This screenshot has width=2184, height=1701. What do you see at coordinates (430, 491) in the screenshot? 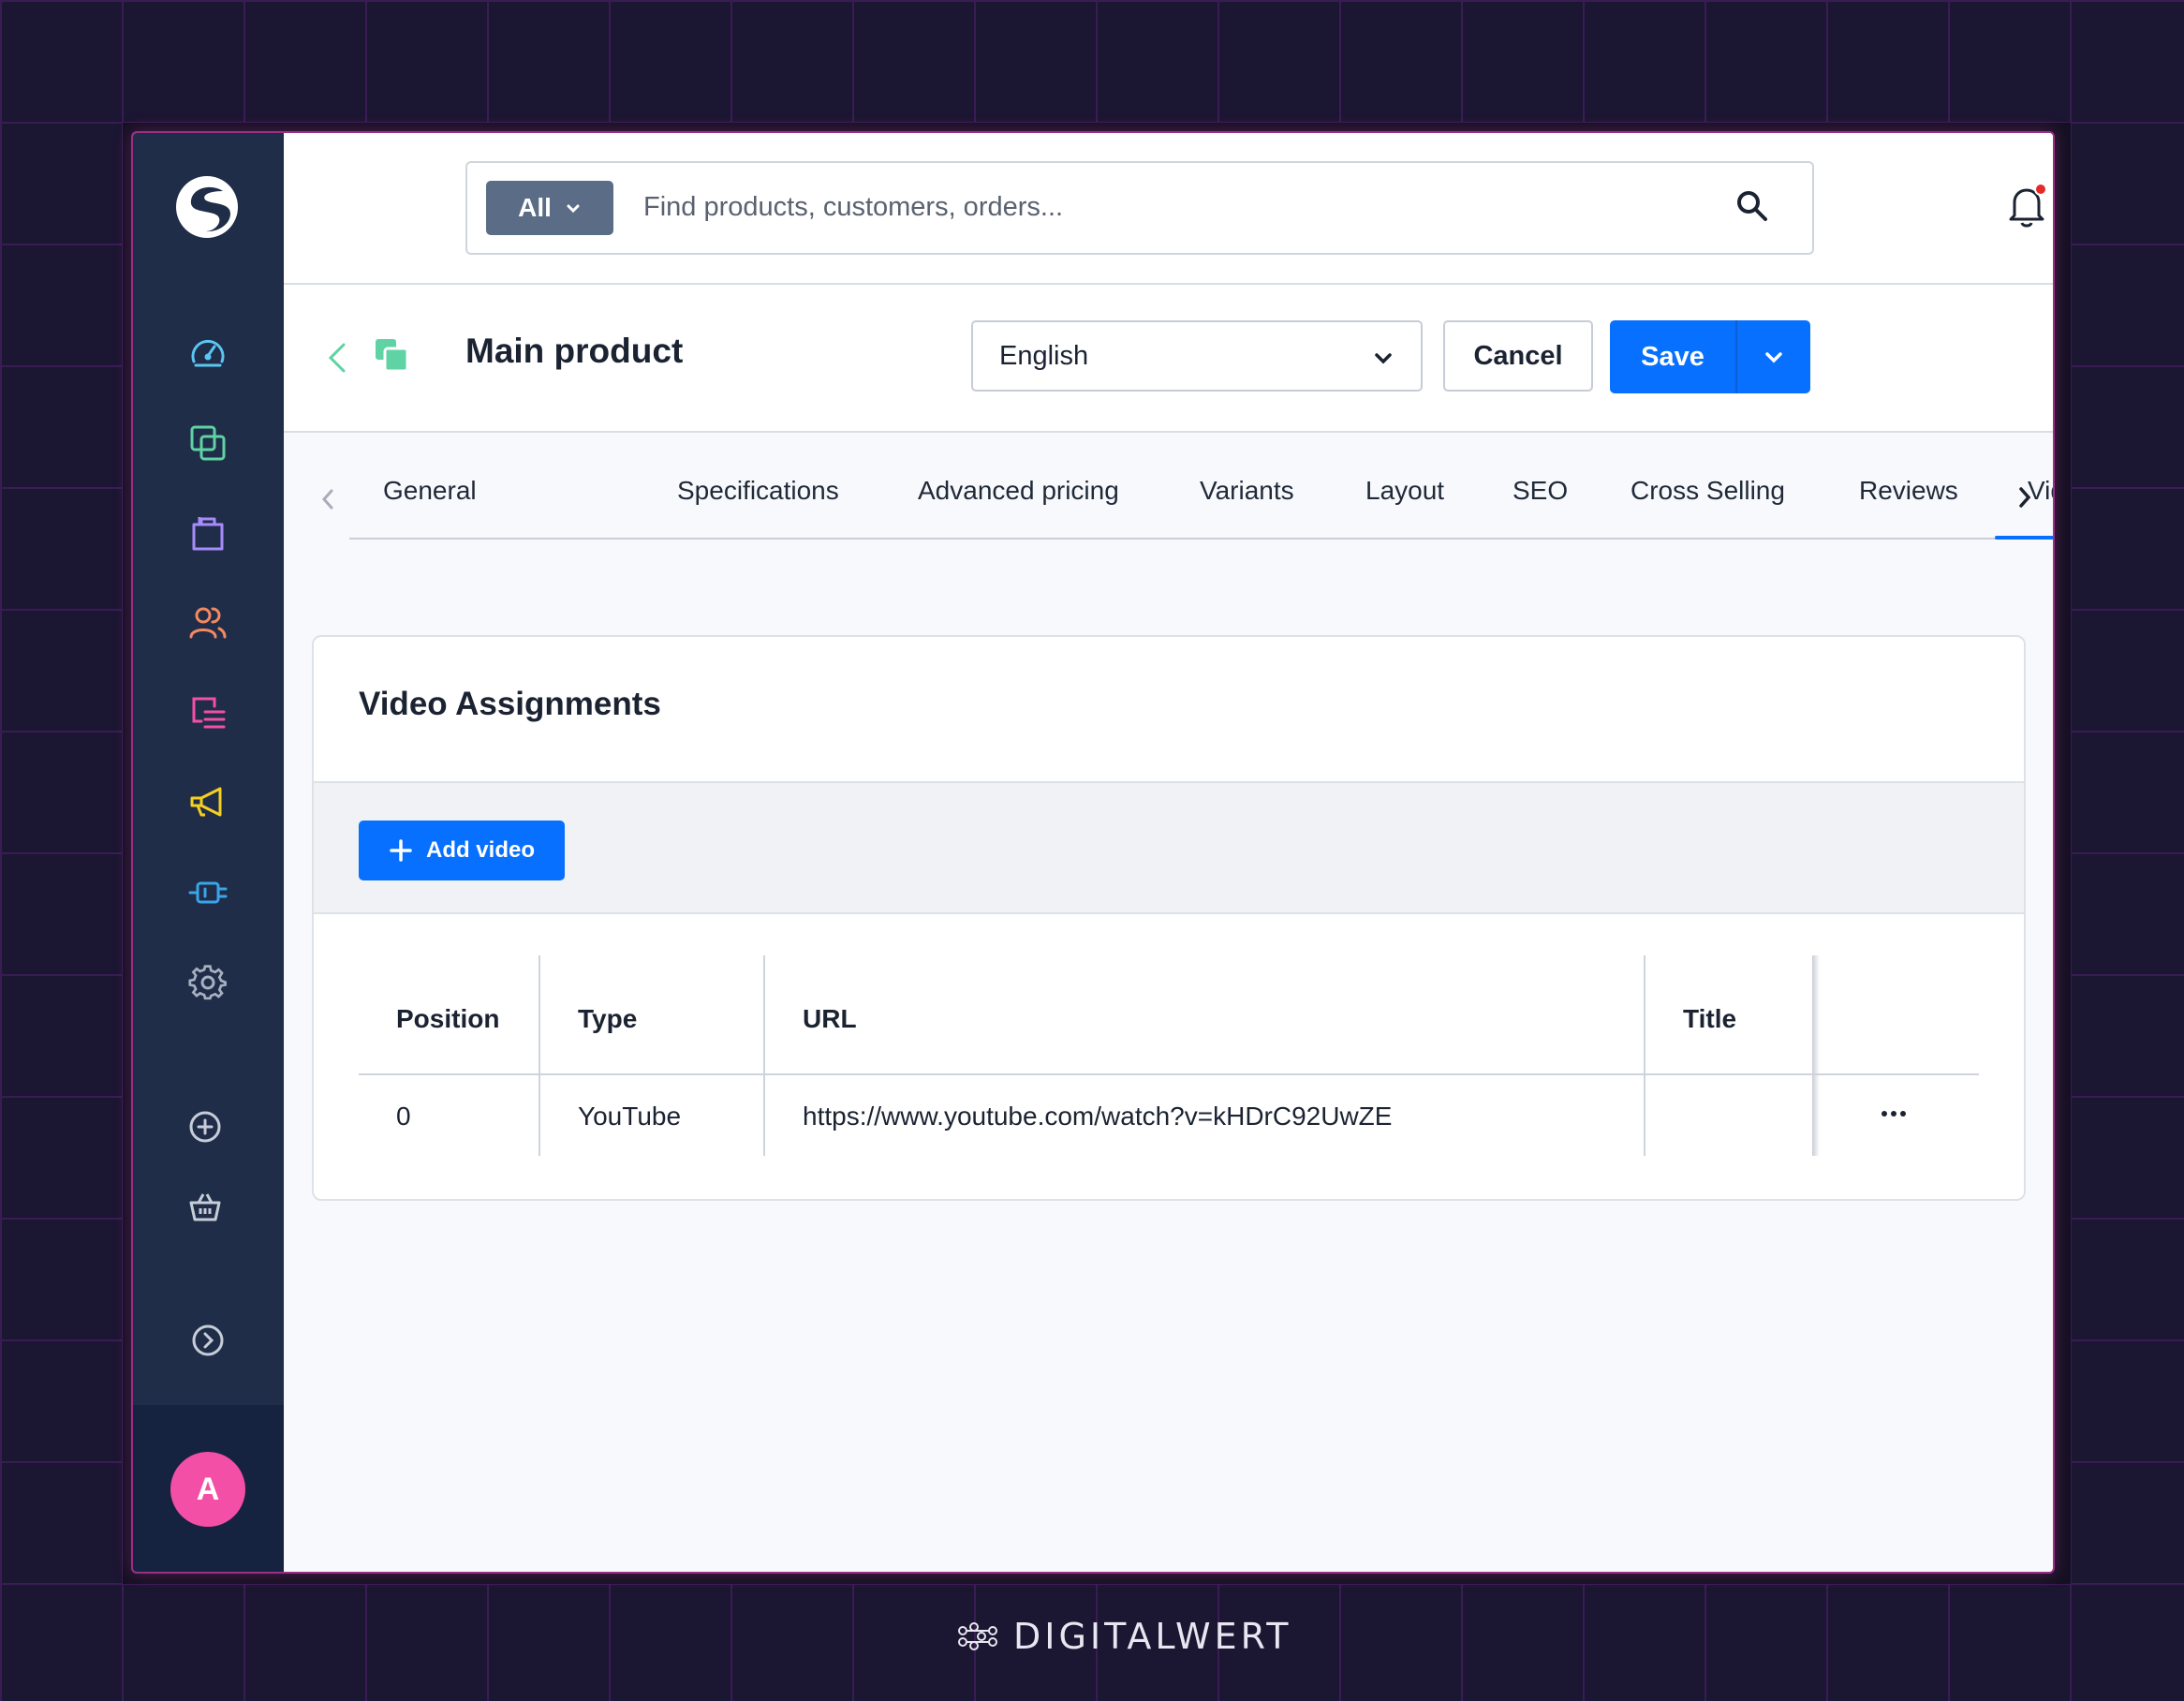
I see `tab-general: General` at bounding box center [430, 491].